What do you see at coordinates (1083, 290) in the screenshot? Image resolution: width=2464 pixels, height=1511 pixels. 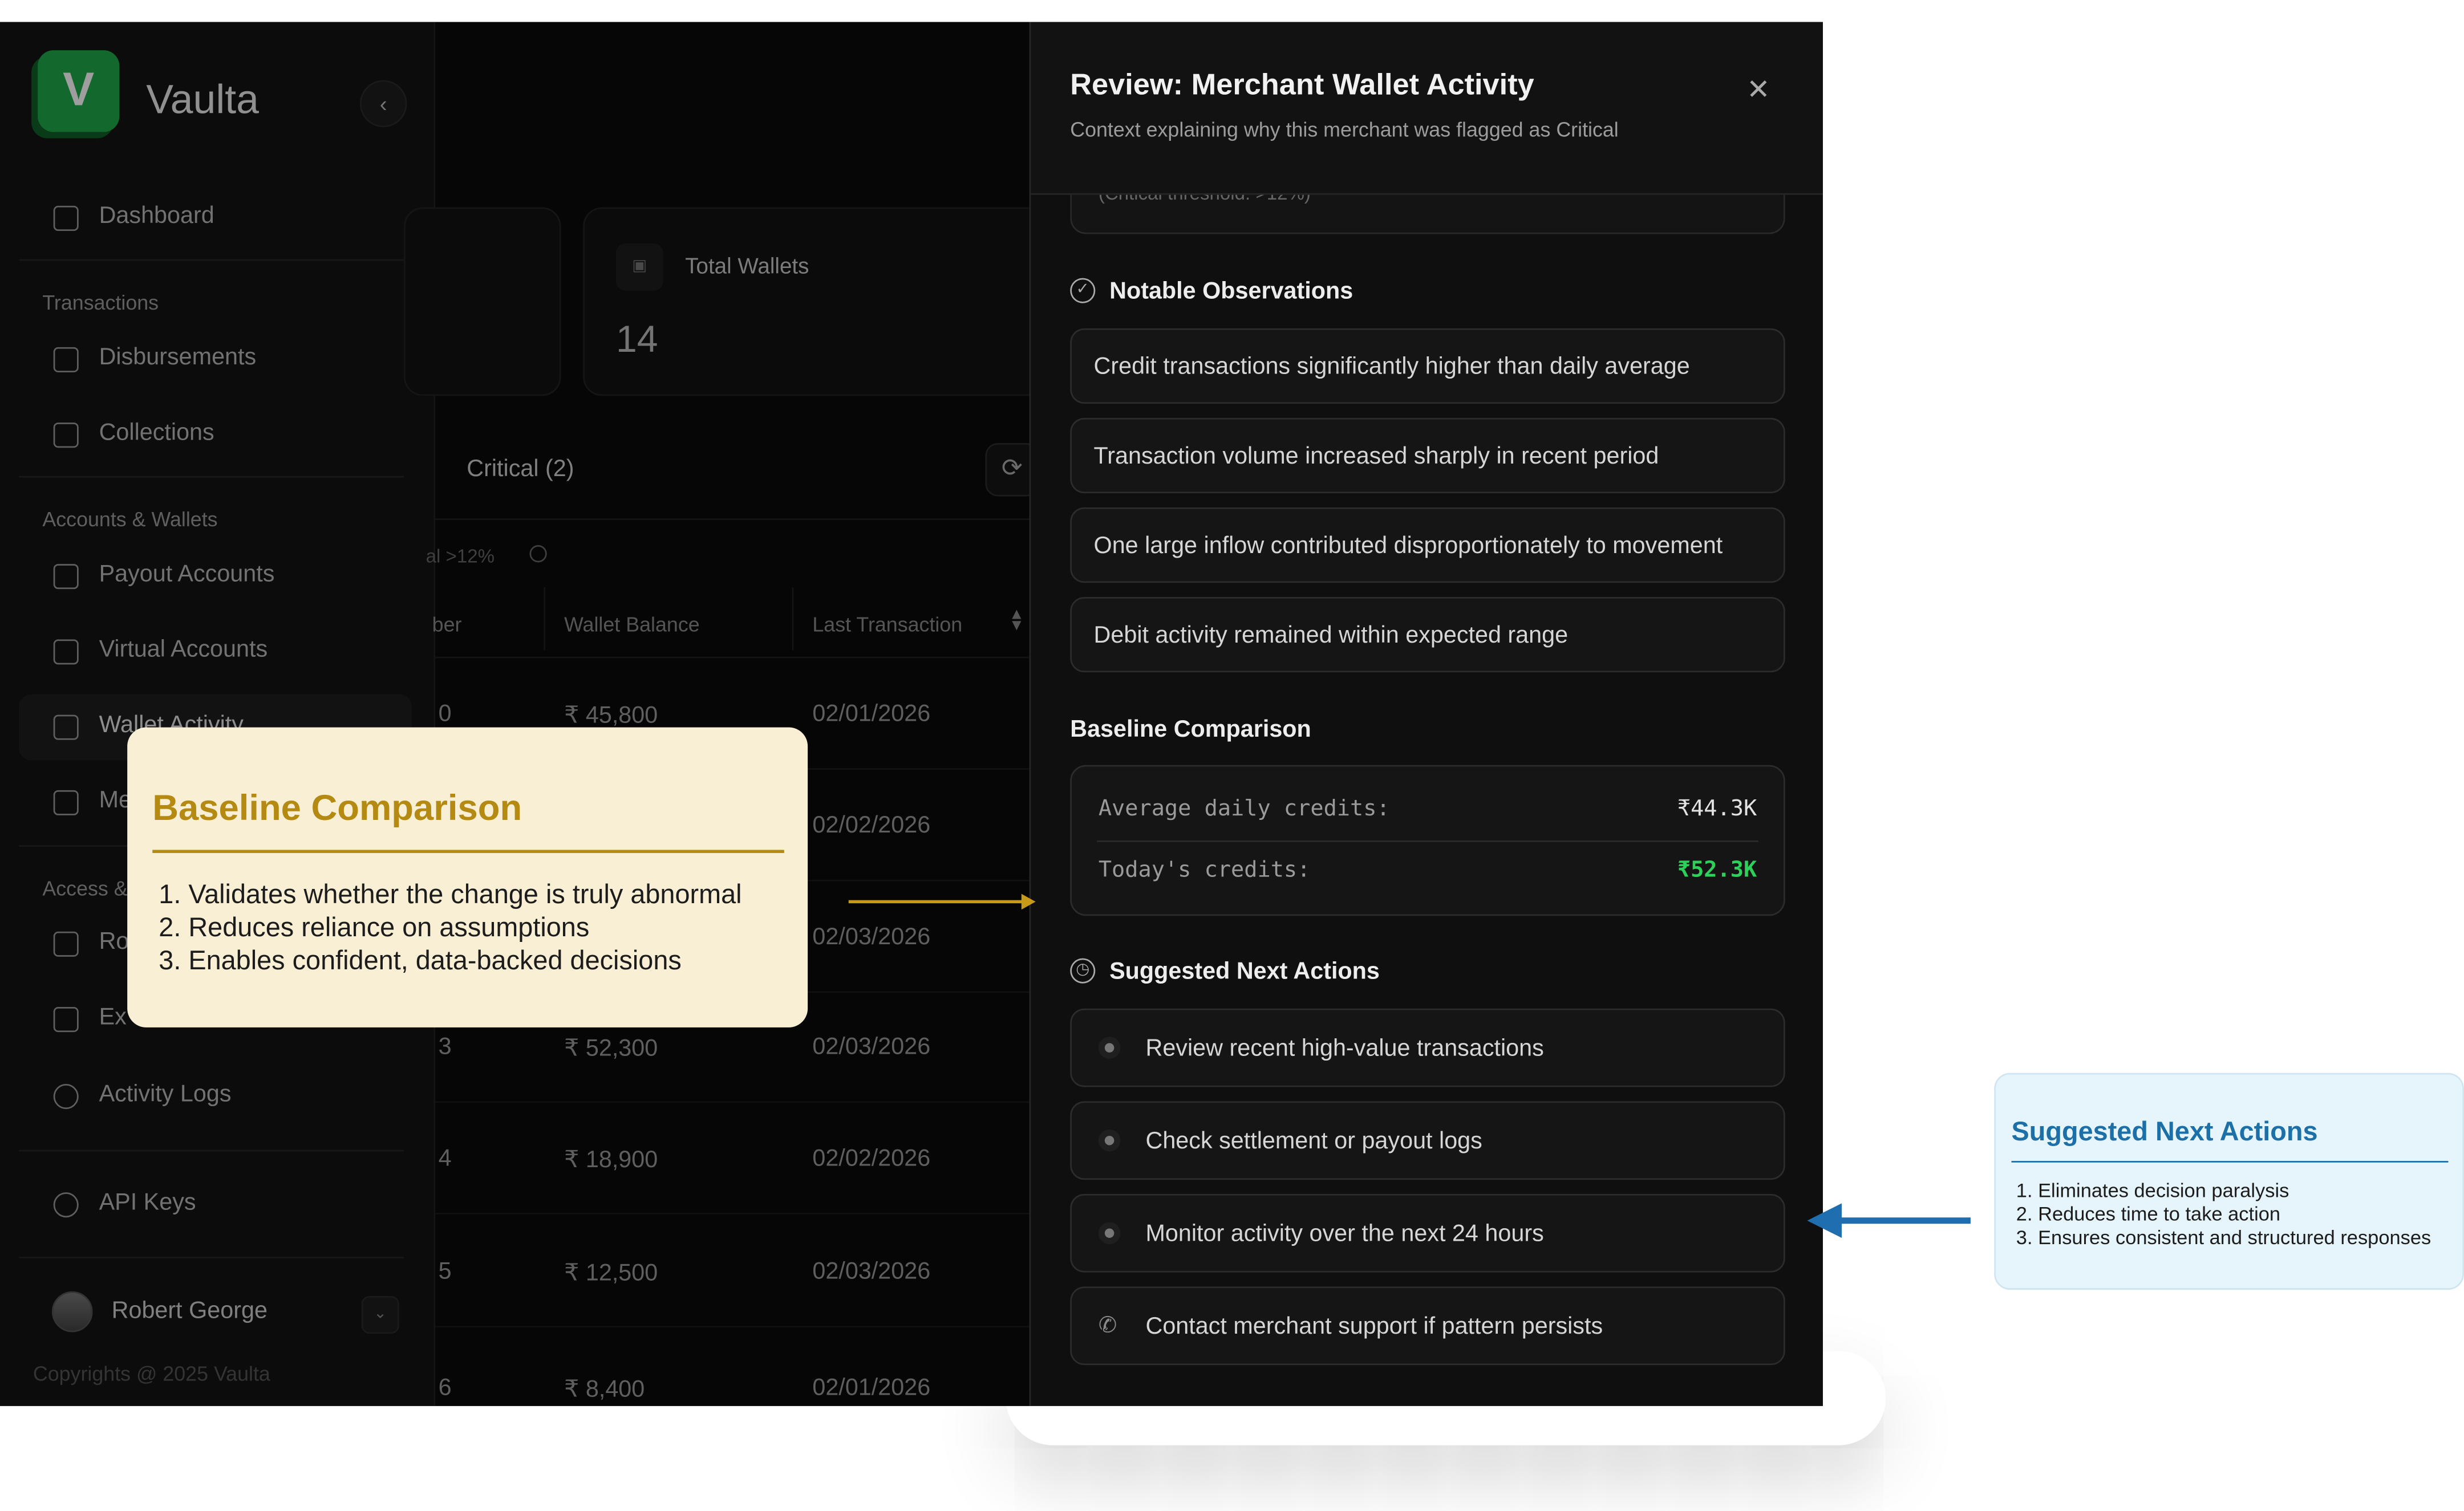 I see `check-circle-icon: ✓` at bounding box center [1083, 290].